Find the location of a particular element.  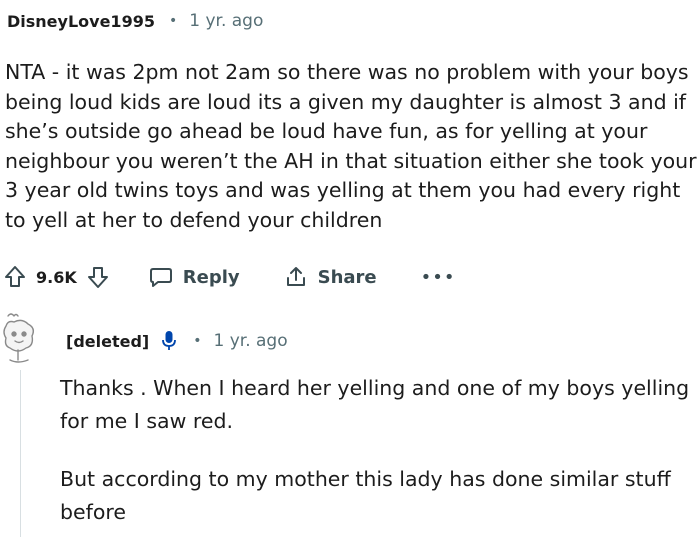

reply-label: Reply is located at coordinates (211, 277).